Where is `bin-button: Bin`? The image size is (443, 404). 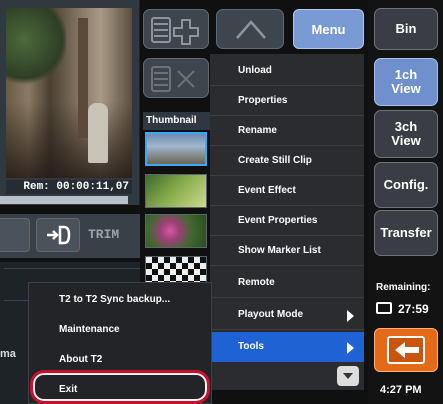 bin-button: Bin is located at coordinates (406, 29).